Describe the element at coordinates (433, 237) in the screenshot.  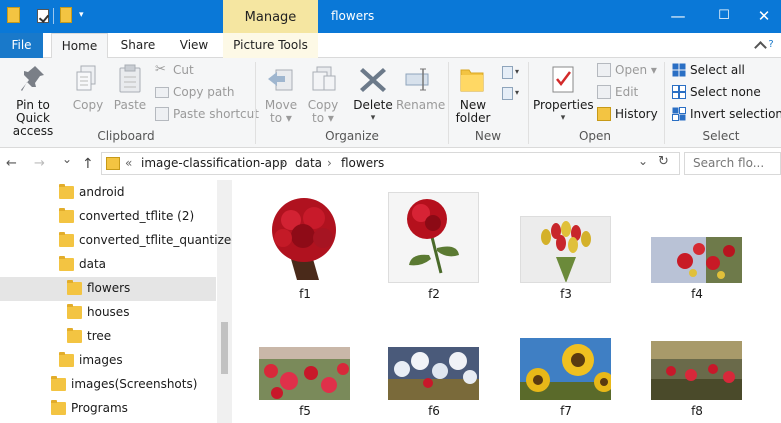
I see `file-item-f2` at that location.